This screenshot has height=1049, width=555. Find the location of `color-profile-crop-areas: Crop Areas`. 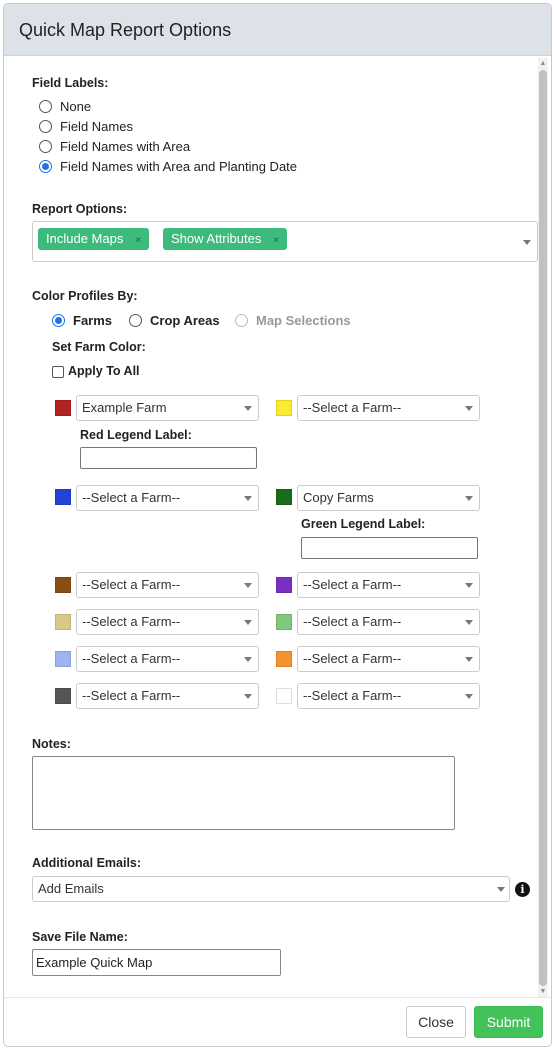

color-profile-crop-areas: Crop Areas is located at coordinates (174, 320).